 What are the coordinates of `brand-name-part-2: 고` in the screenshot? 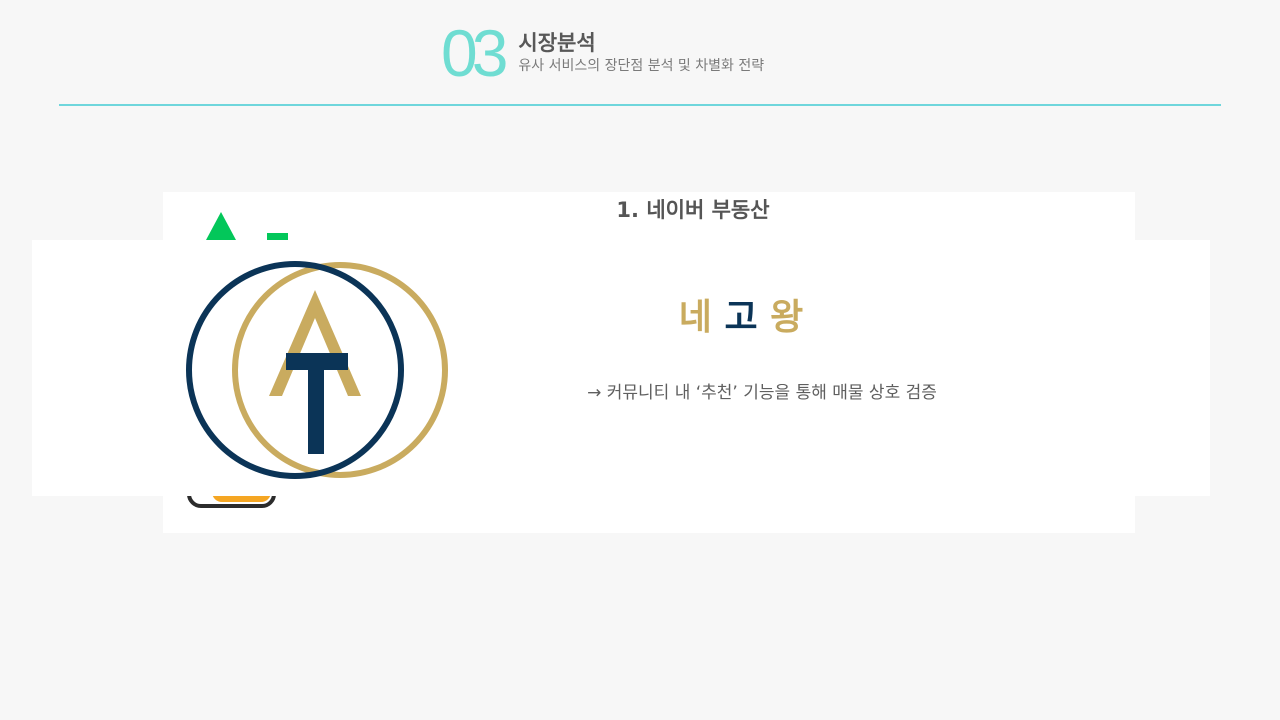 It's located at (741, 317).